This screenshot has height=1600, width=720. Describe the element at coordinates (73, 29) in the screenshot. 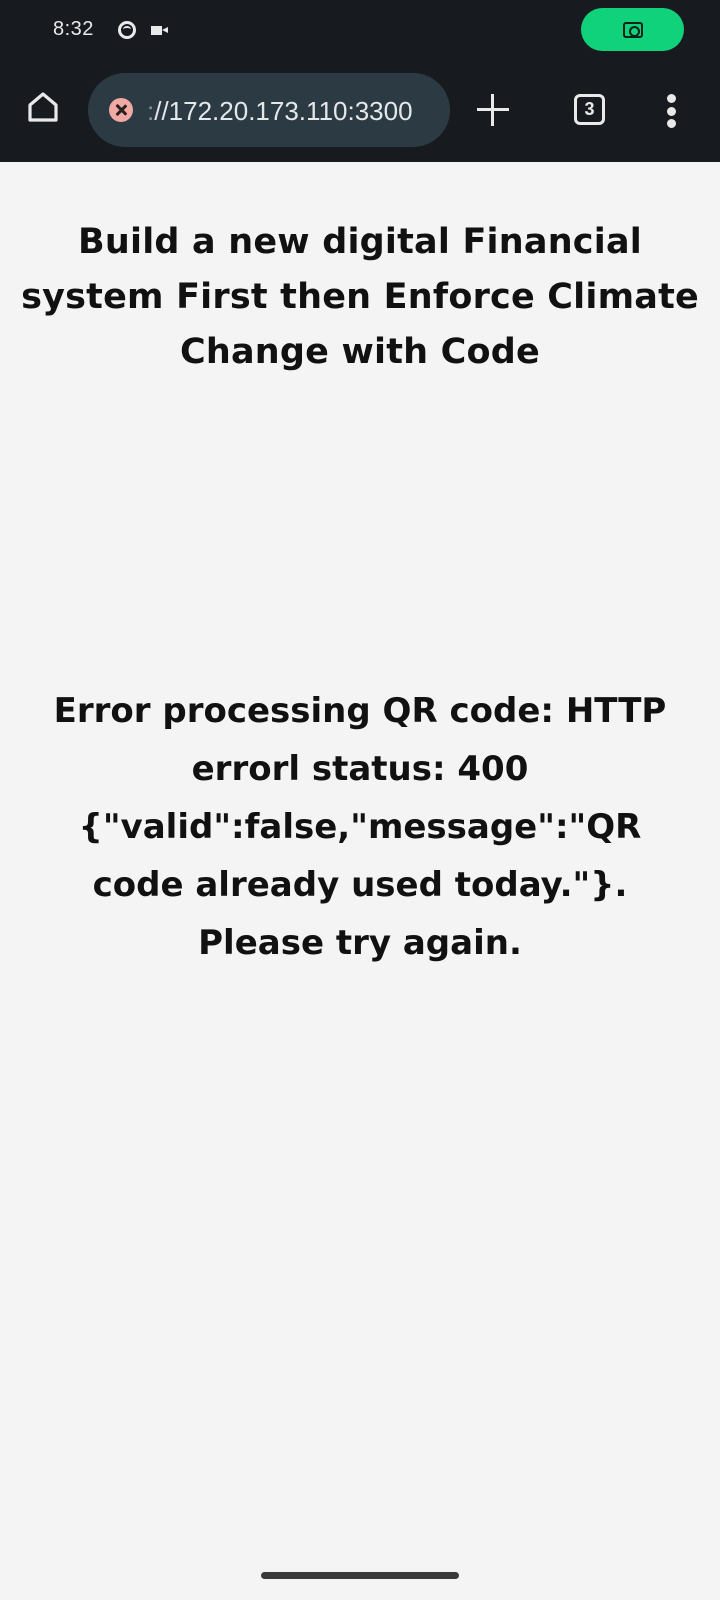

I see `status-time: 8:32` at that location.